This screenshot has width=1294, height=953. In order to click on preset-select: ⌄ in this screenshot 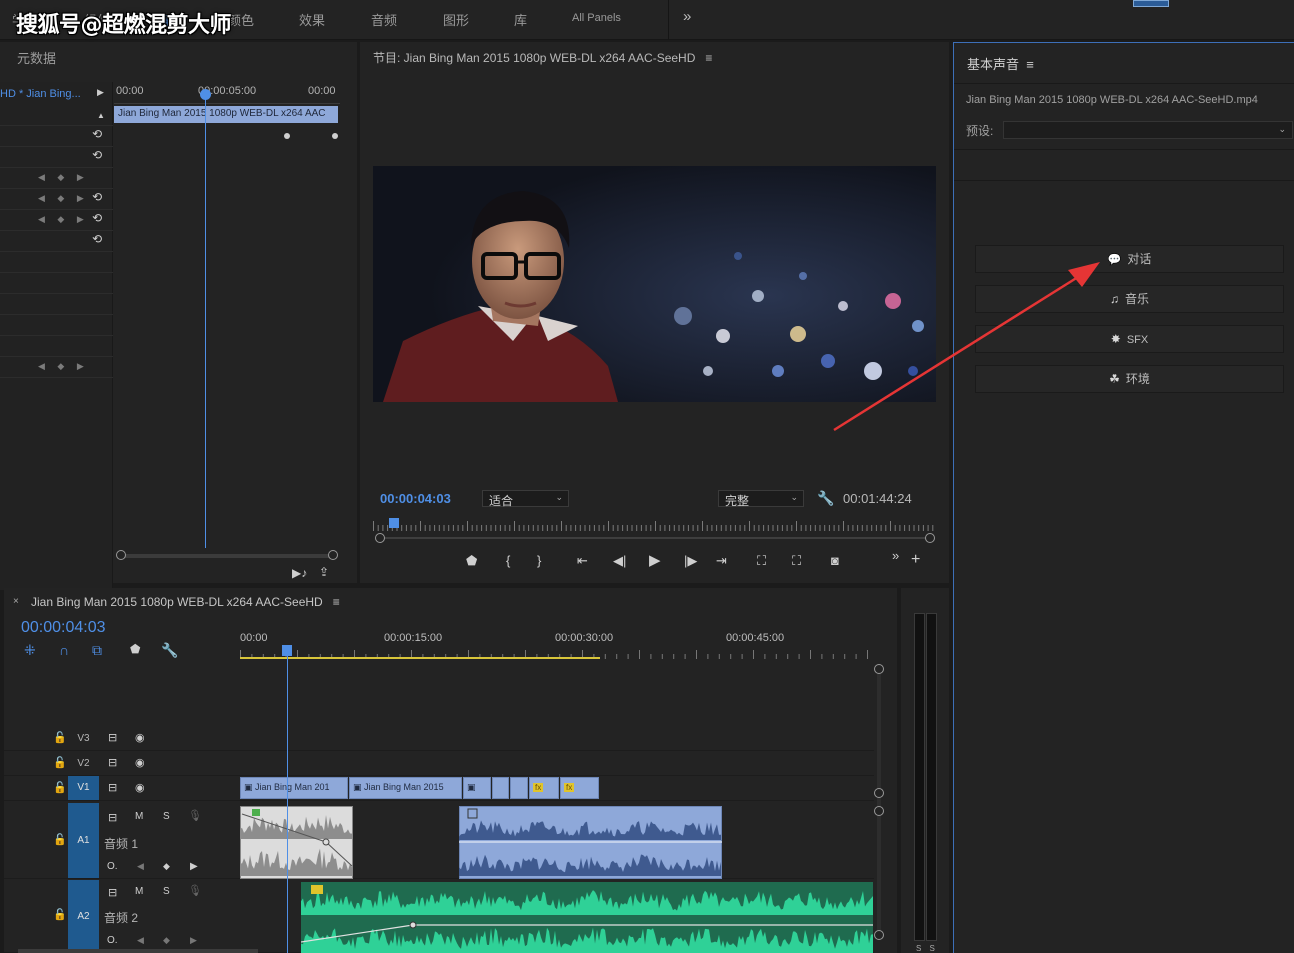, I will do `click(1148, 130)`.